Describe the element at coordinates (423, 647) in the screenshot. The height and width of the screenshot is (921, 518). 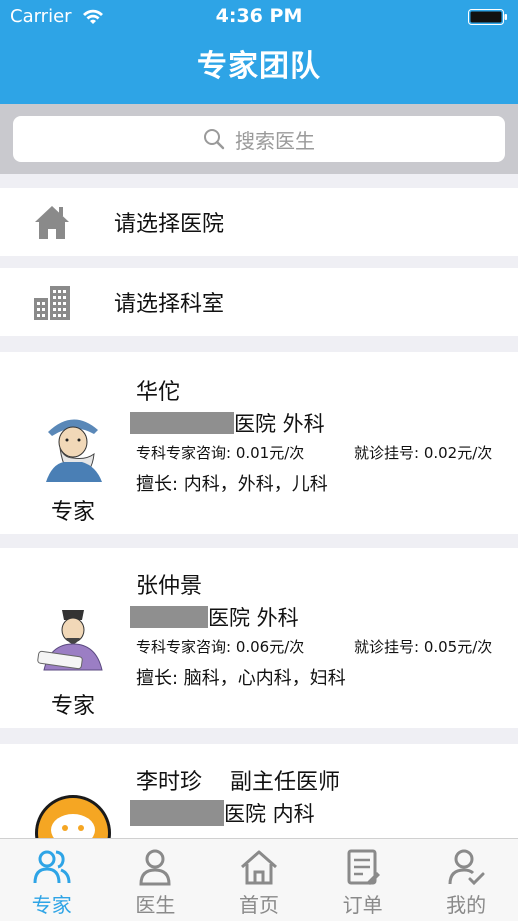
I see `registration-fee: 就诊挂号: 0.05元/次` at that location.